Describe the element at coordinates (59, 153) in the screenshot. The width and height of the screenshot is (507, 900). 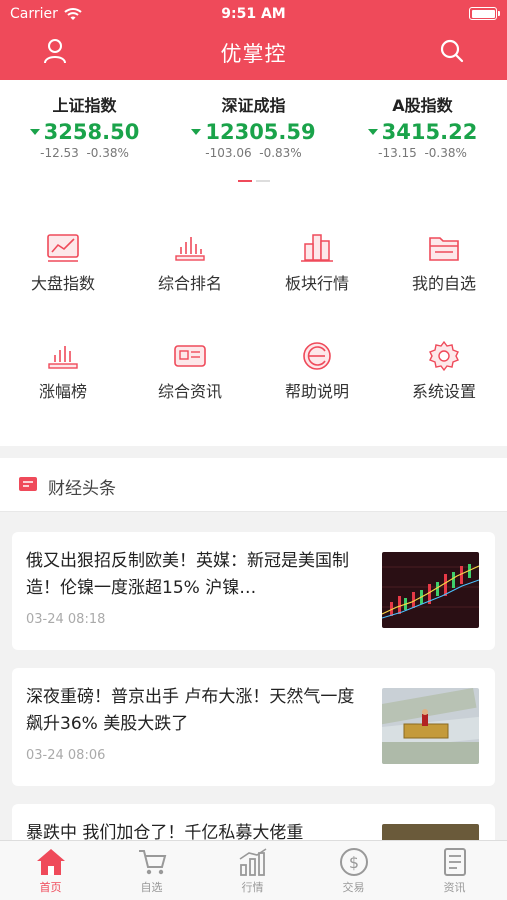
I see `index-change: -12.53` at that location.